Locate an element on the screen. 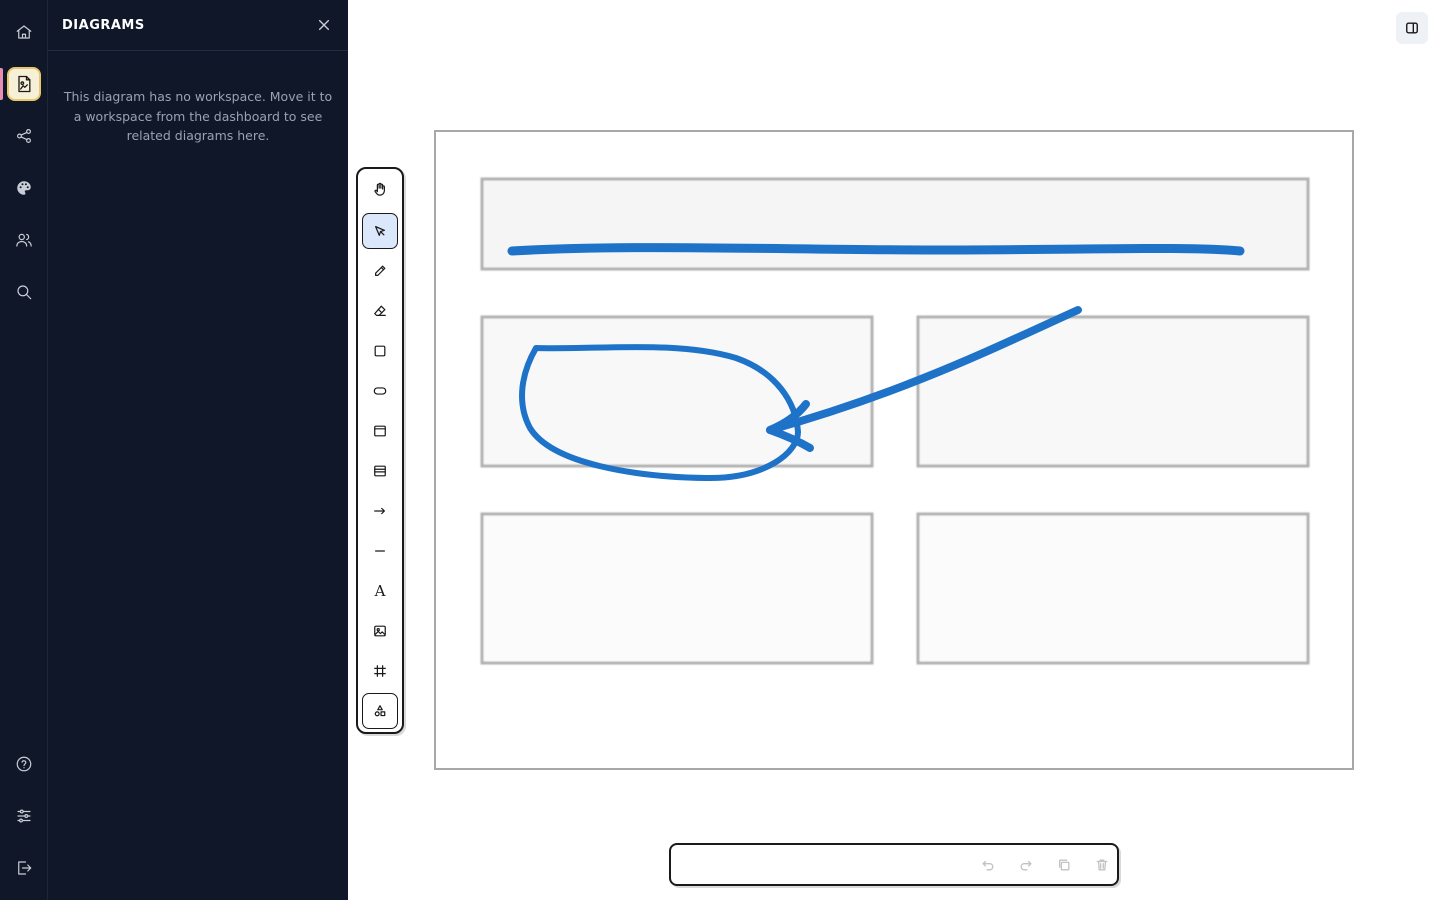 Image resolution: width=1440 pixels, height=900 pixels. theme-button is located at coordinates (24, 188).